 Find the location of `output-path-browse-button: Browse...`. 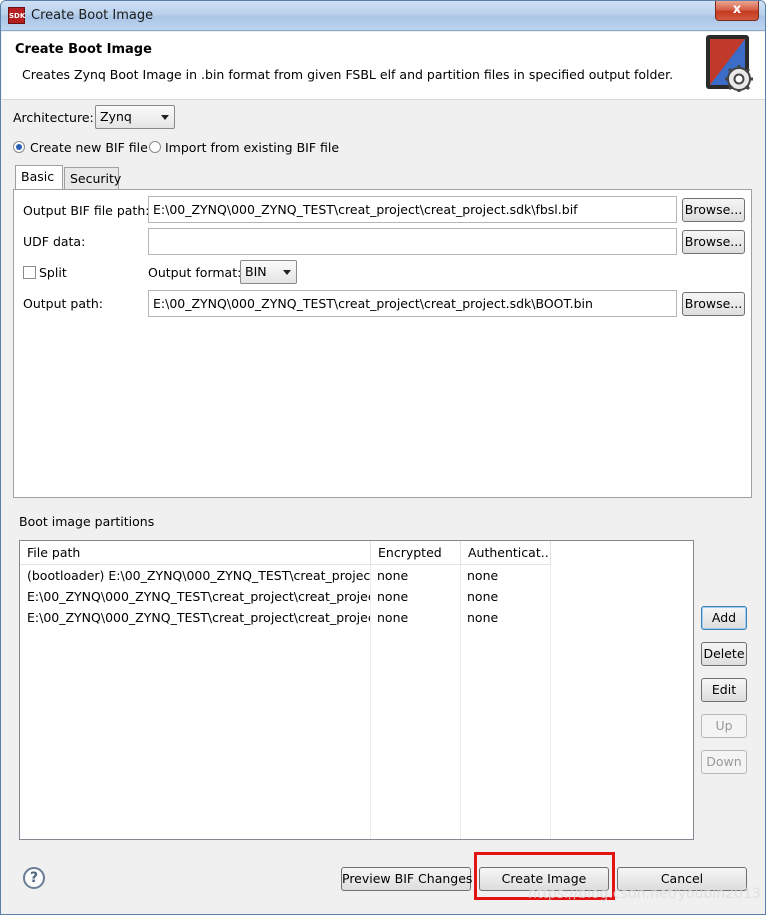

output-path-browse-button: Browse... is located at coordinates (713, 304).